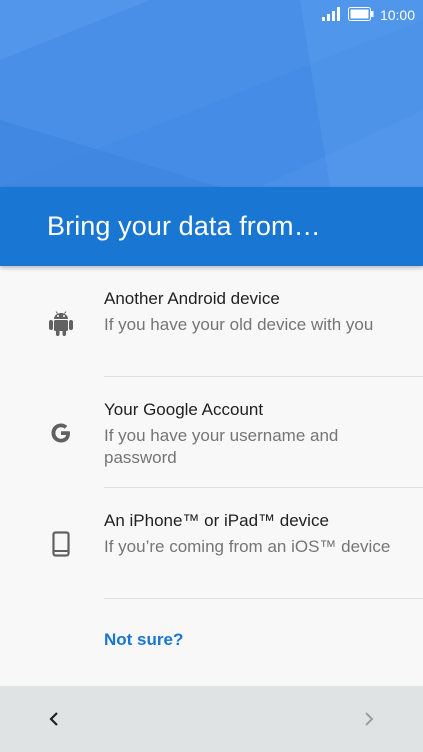 Image resolution: width=423 pixels, height=752 pixels. What do you see at coordinates (143, 640) in the screenshot?
I see `not-sure-link: Not sure?` at bounding box center [143, 640].